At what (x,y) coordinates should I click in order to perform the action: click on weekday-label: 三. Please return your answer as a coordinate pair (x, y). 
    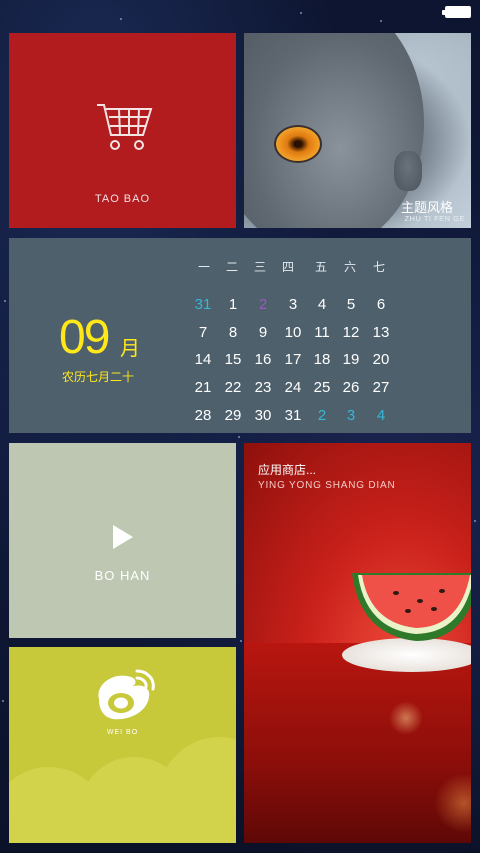
    Looking at the image, I should click on (259, 267).